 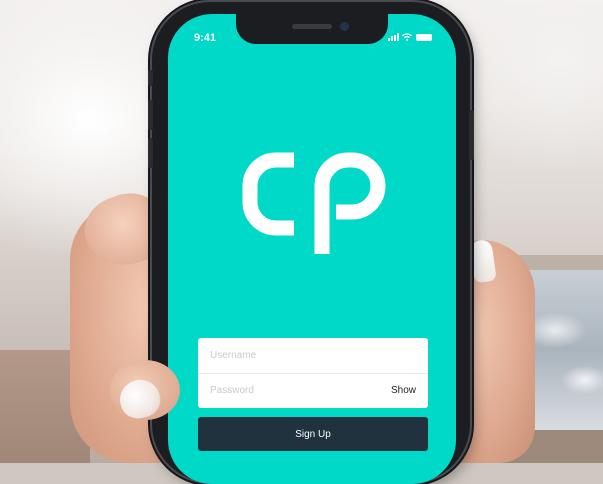 I want to click on password-row: Show, so click(x=313, y=390).